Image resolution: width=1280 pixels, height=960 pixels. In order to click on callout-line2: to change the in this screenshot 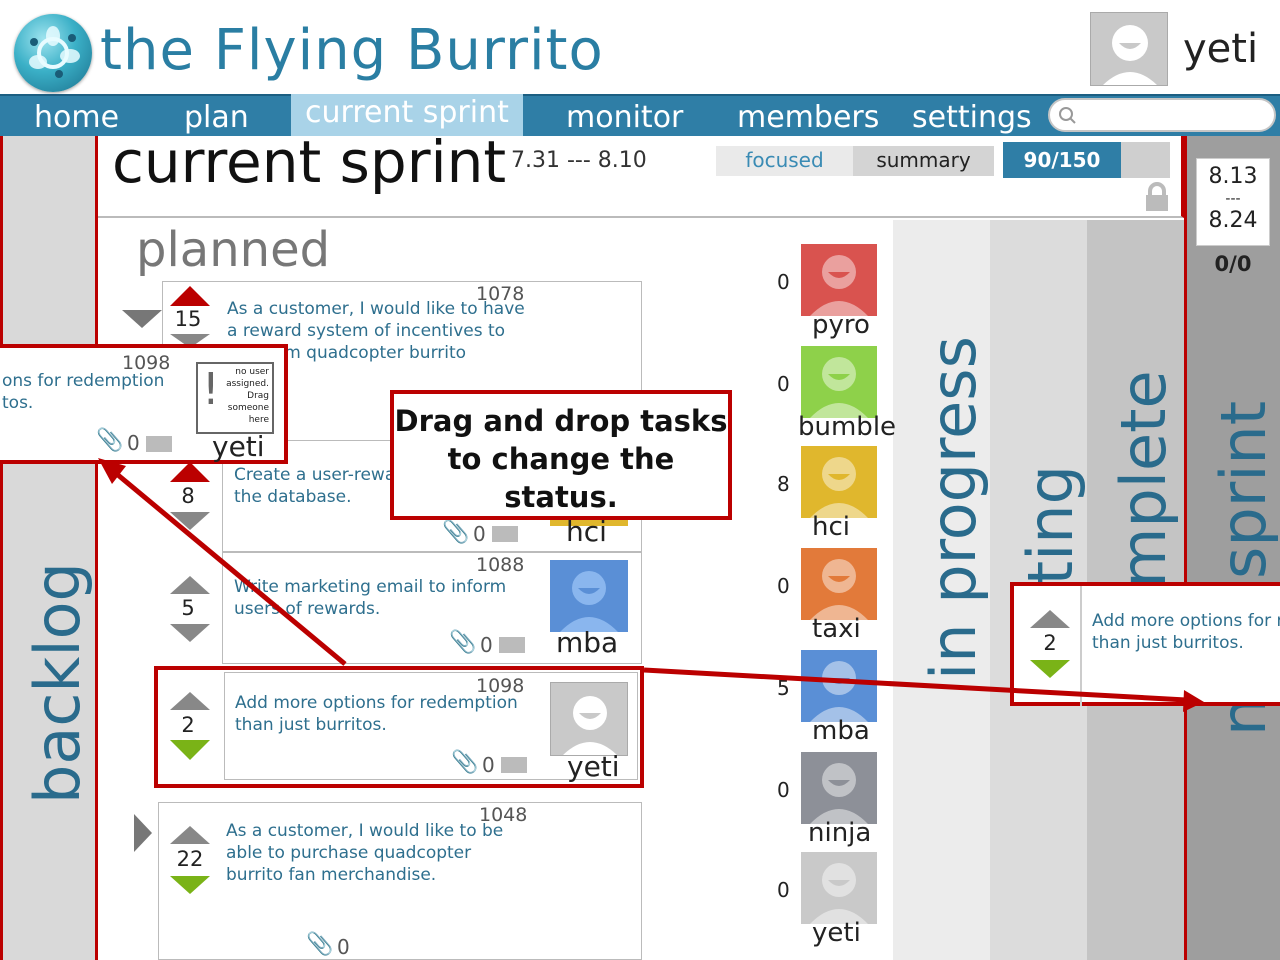, I will do `click(561, 459)`.